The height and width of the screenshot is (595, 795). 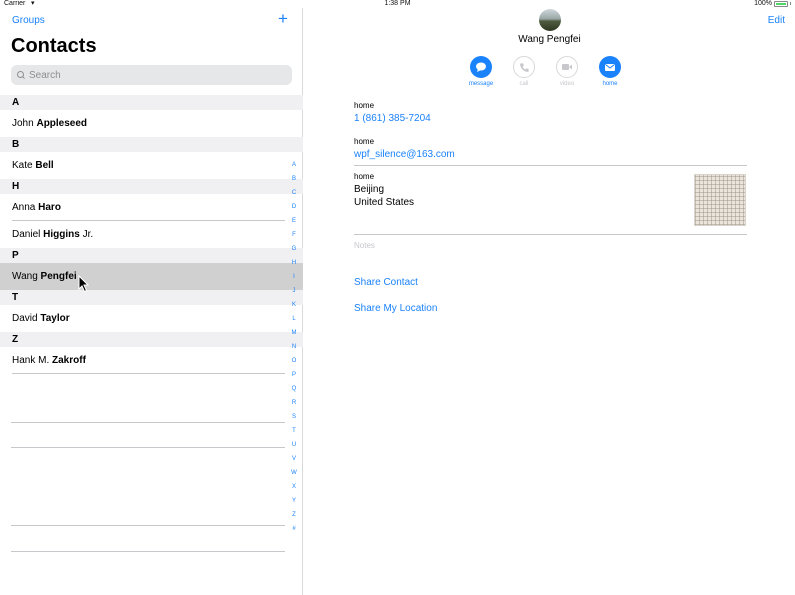 I want to click on contact-last-name: Pengfei, so click(x=58, y=276).